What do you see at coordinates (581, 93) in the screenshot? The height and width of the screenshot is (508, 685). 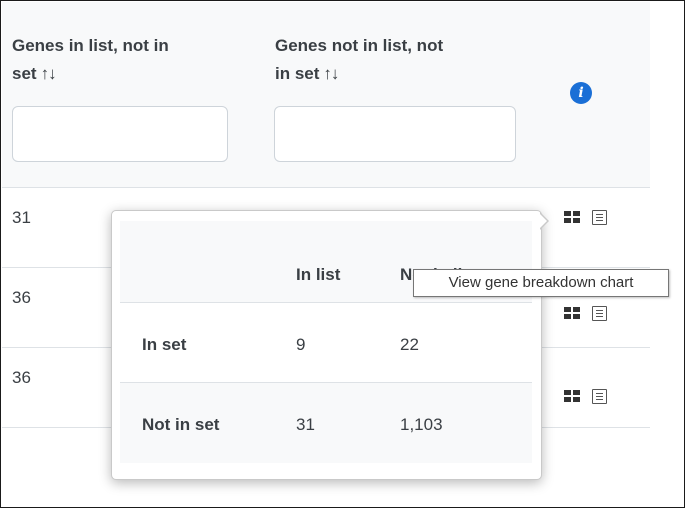 I see `info-circle-icon: i` at bounding box center [581, 93].